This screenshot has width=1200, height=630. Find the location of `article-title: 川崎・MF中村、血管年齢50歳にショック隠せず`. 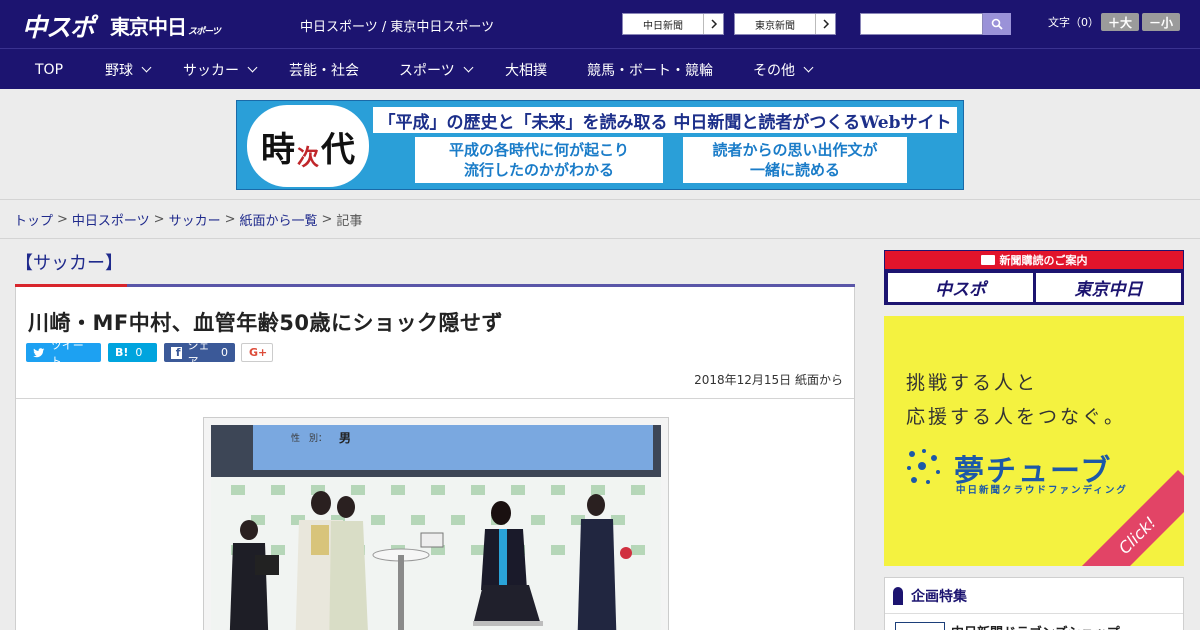

article-title: 川崎・MF中村、血管年齢50歳にショック隠せず is located at coordinates (265, 323).